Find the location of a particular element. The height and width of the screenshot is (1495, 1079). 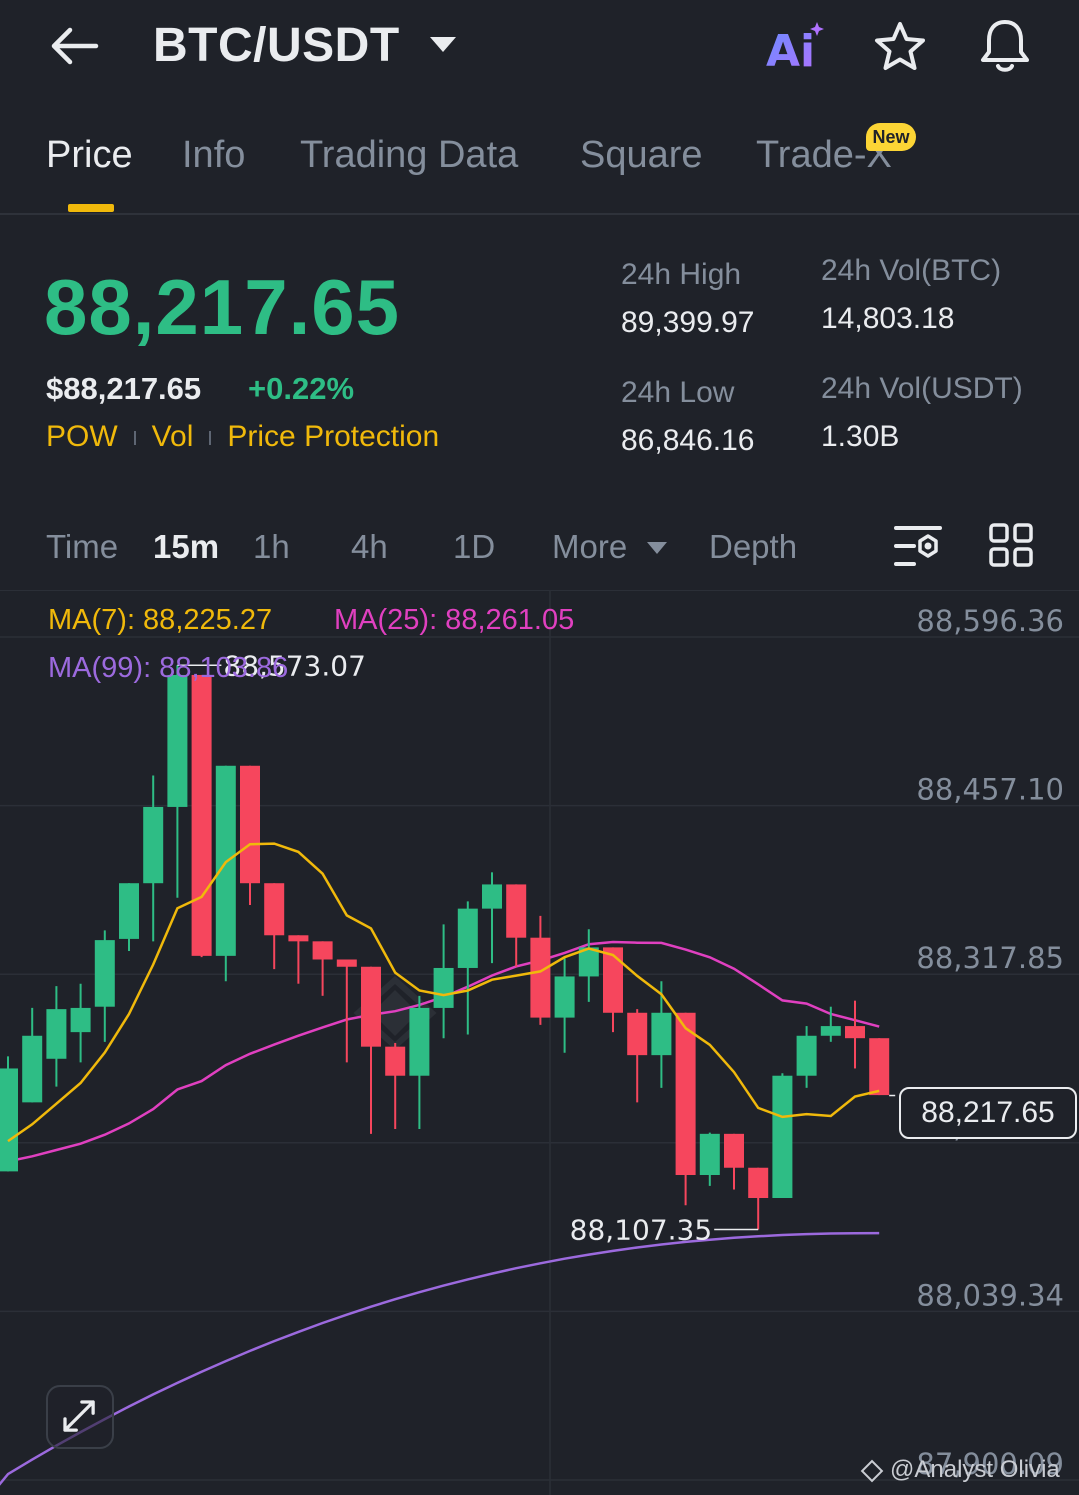

ma99-line is located at coordinates (440, 1358).